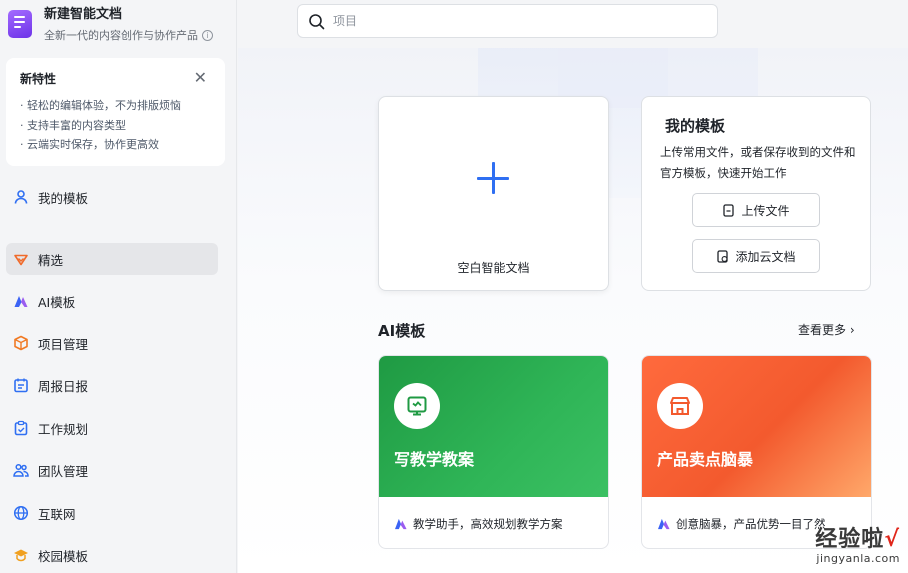  Describe the element at coordinates (892, 539) in the screenshot. I see `check-icon: √` at that location.